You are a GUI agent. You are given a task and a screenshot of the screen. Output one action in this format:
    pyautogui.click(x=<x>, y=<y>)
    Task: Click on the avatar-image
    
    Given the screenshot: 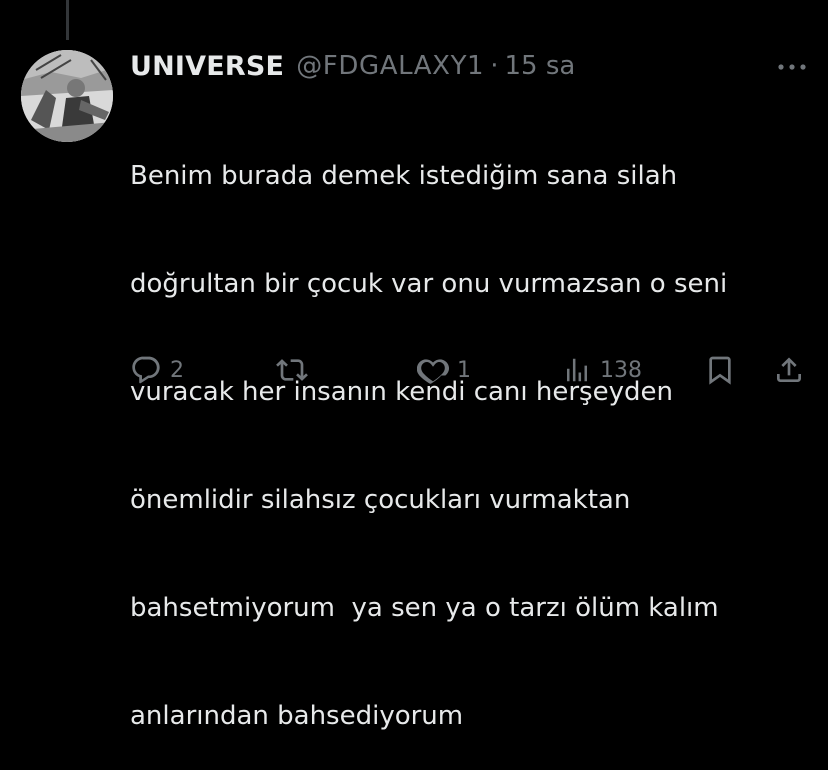 What is the action you would take?
    pyautogui.click(x=67, y=96)
    